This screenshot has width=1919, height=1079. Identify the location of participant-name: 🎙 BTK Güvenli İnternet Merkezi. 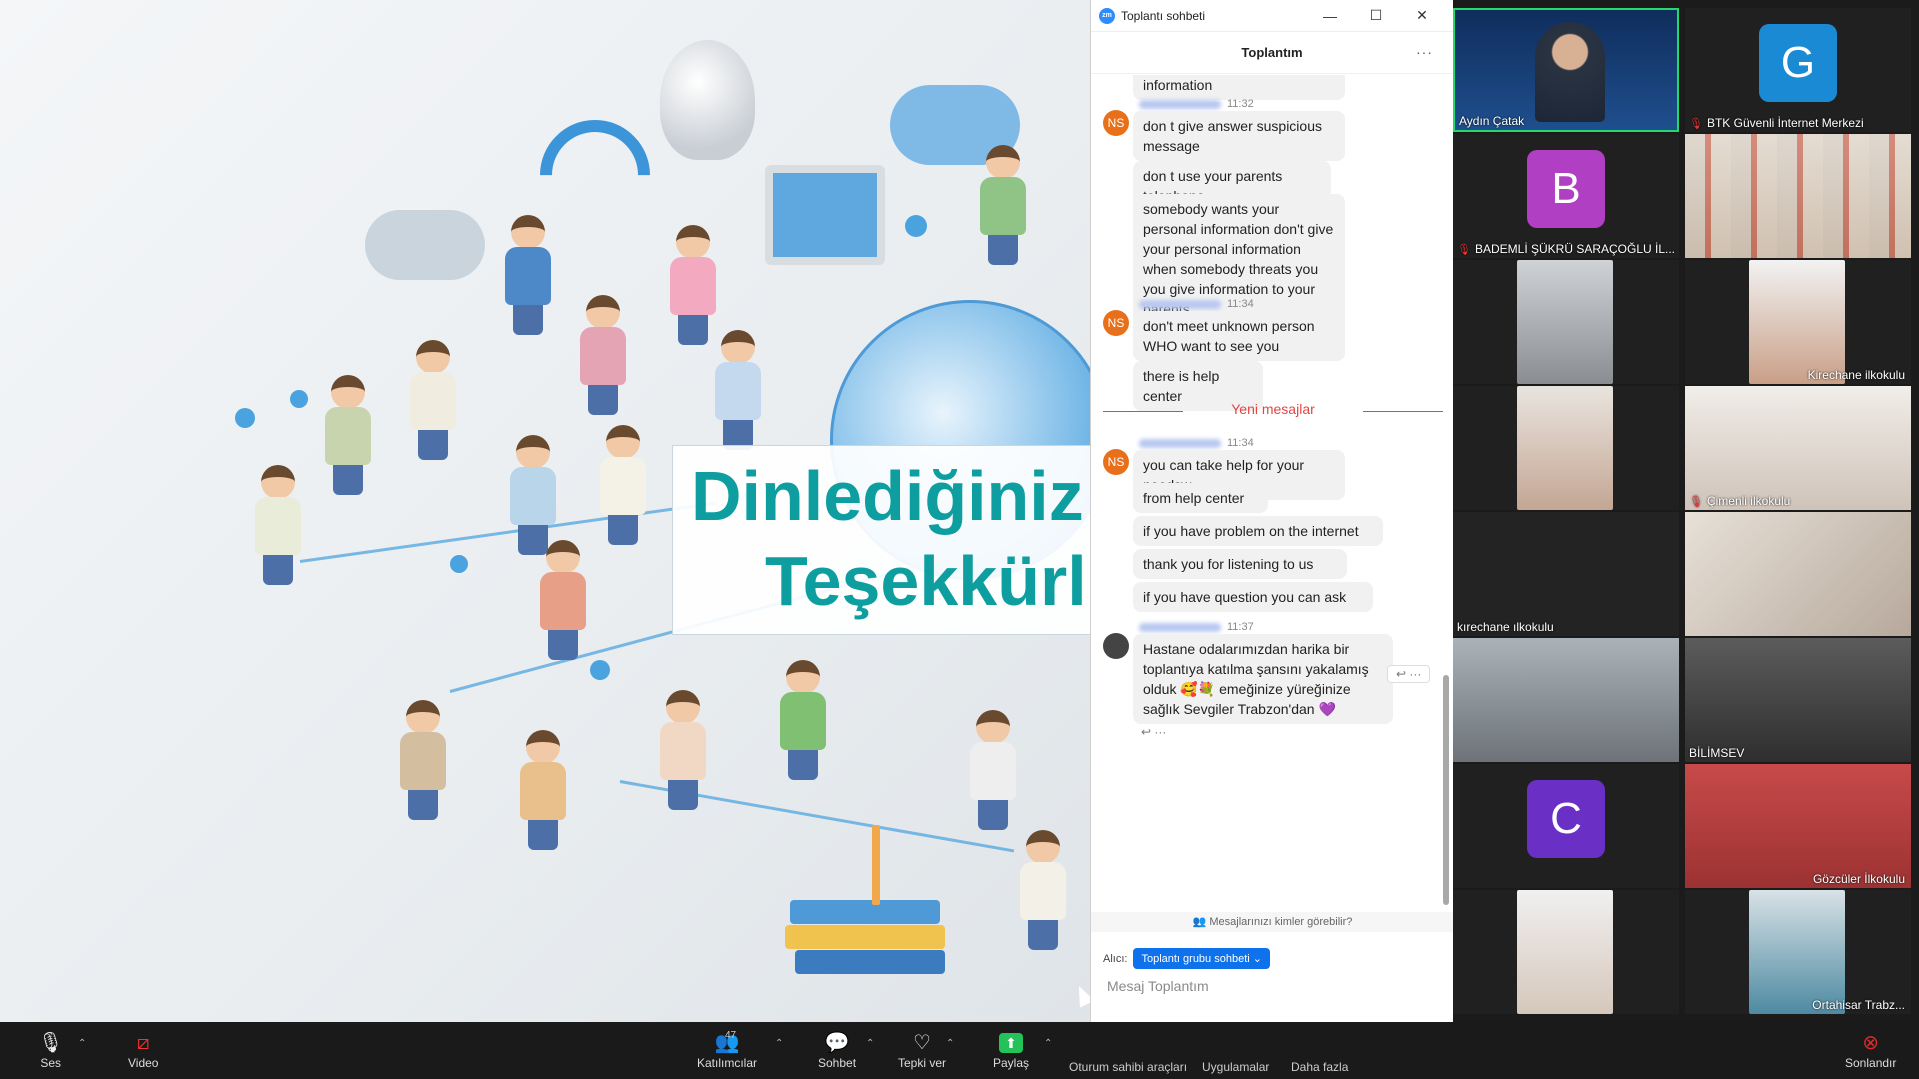
(1776, 123).